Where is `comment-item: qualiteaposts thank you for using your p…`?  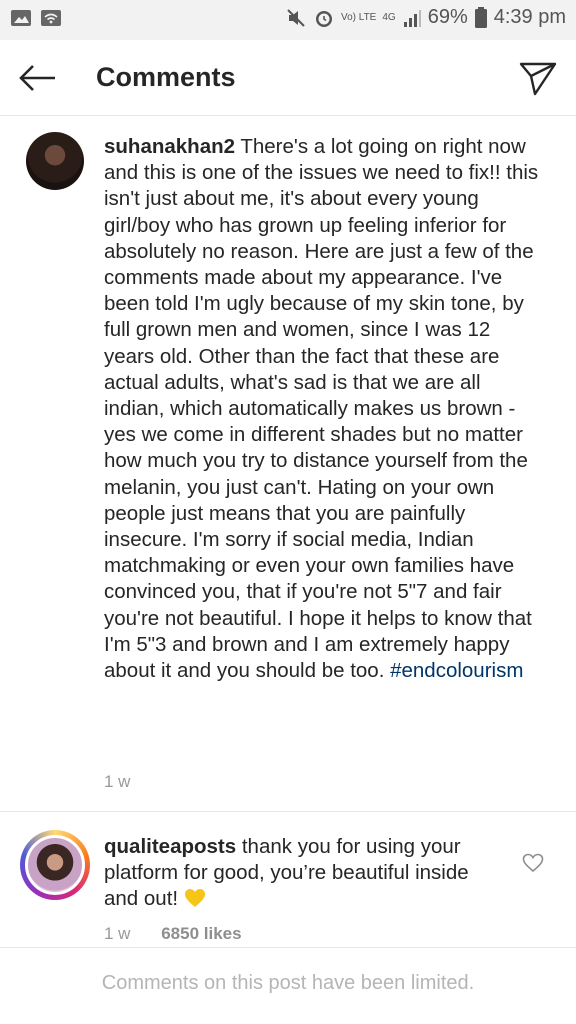 comment-item: qualiteaposts thank you for using your p… is located at coordinates (288, 880).